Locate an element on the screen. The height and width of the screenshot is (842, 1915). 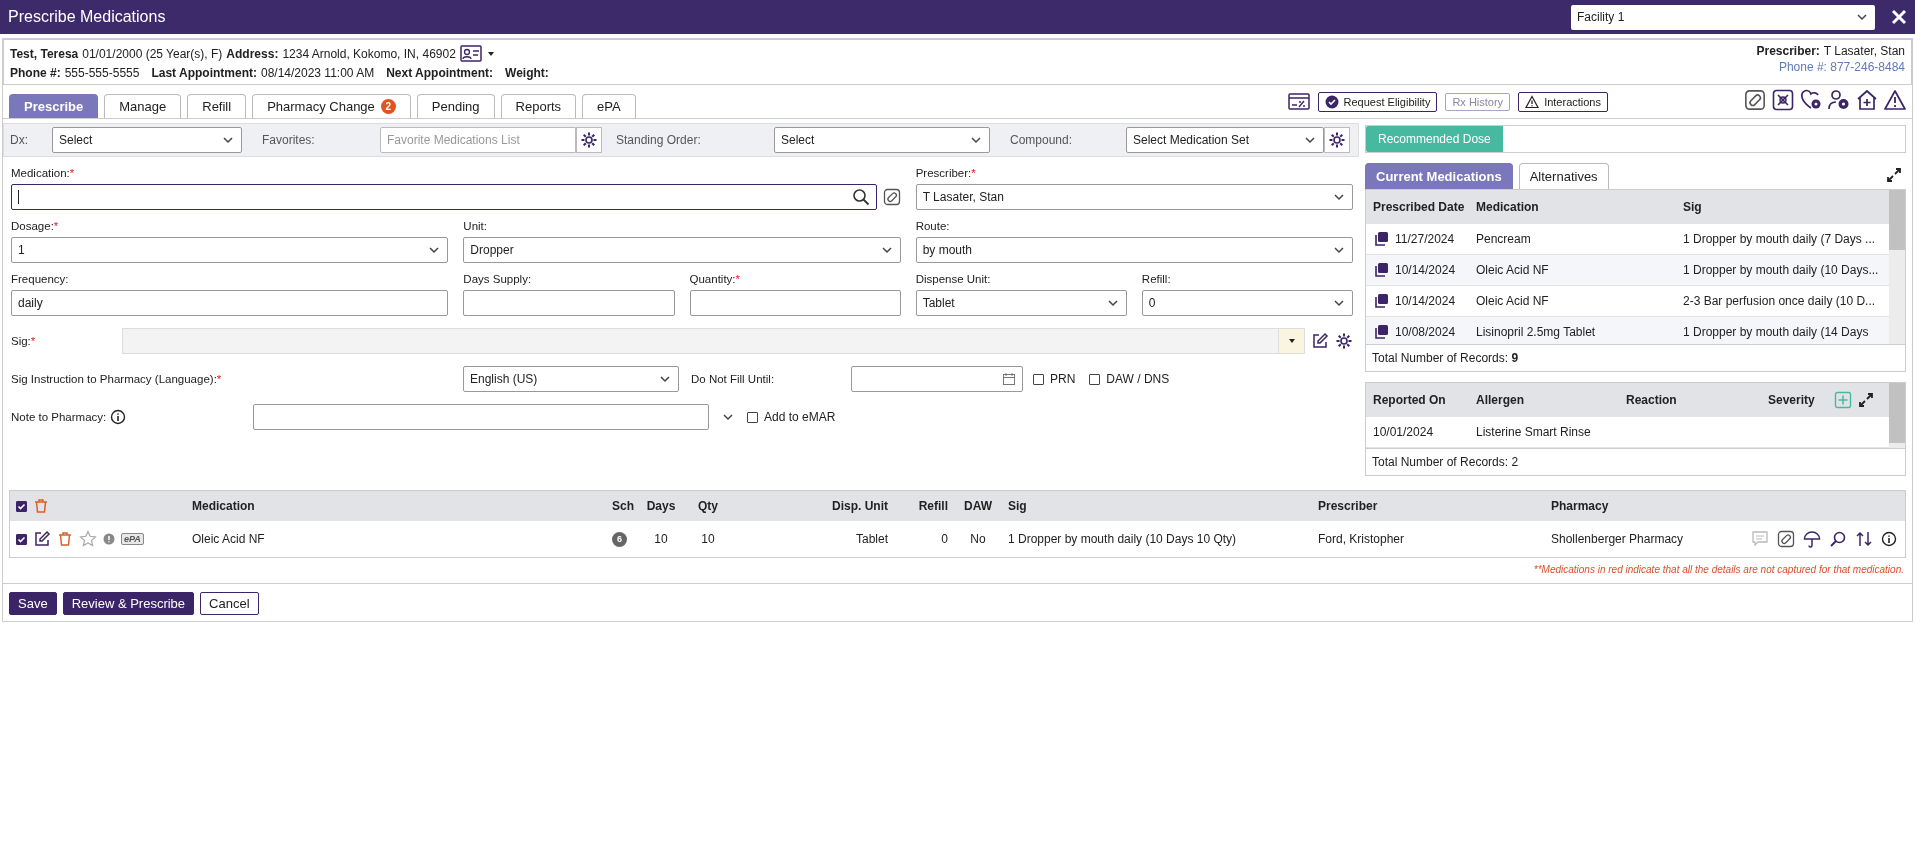
sort-icon is located at coordinates (1864, 539).